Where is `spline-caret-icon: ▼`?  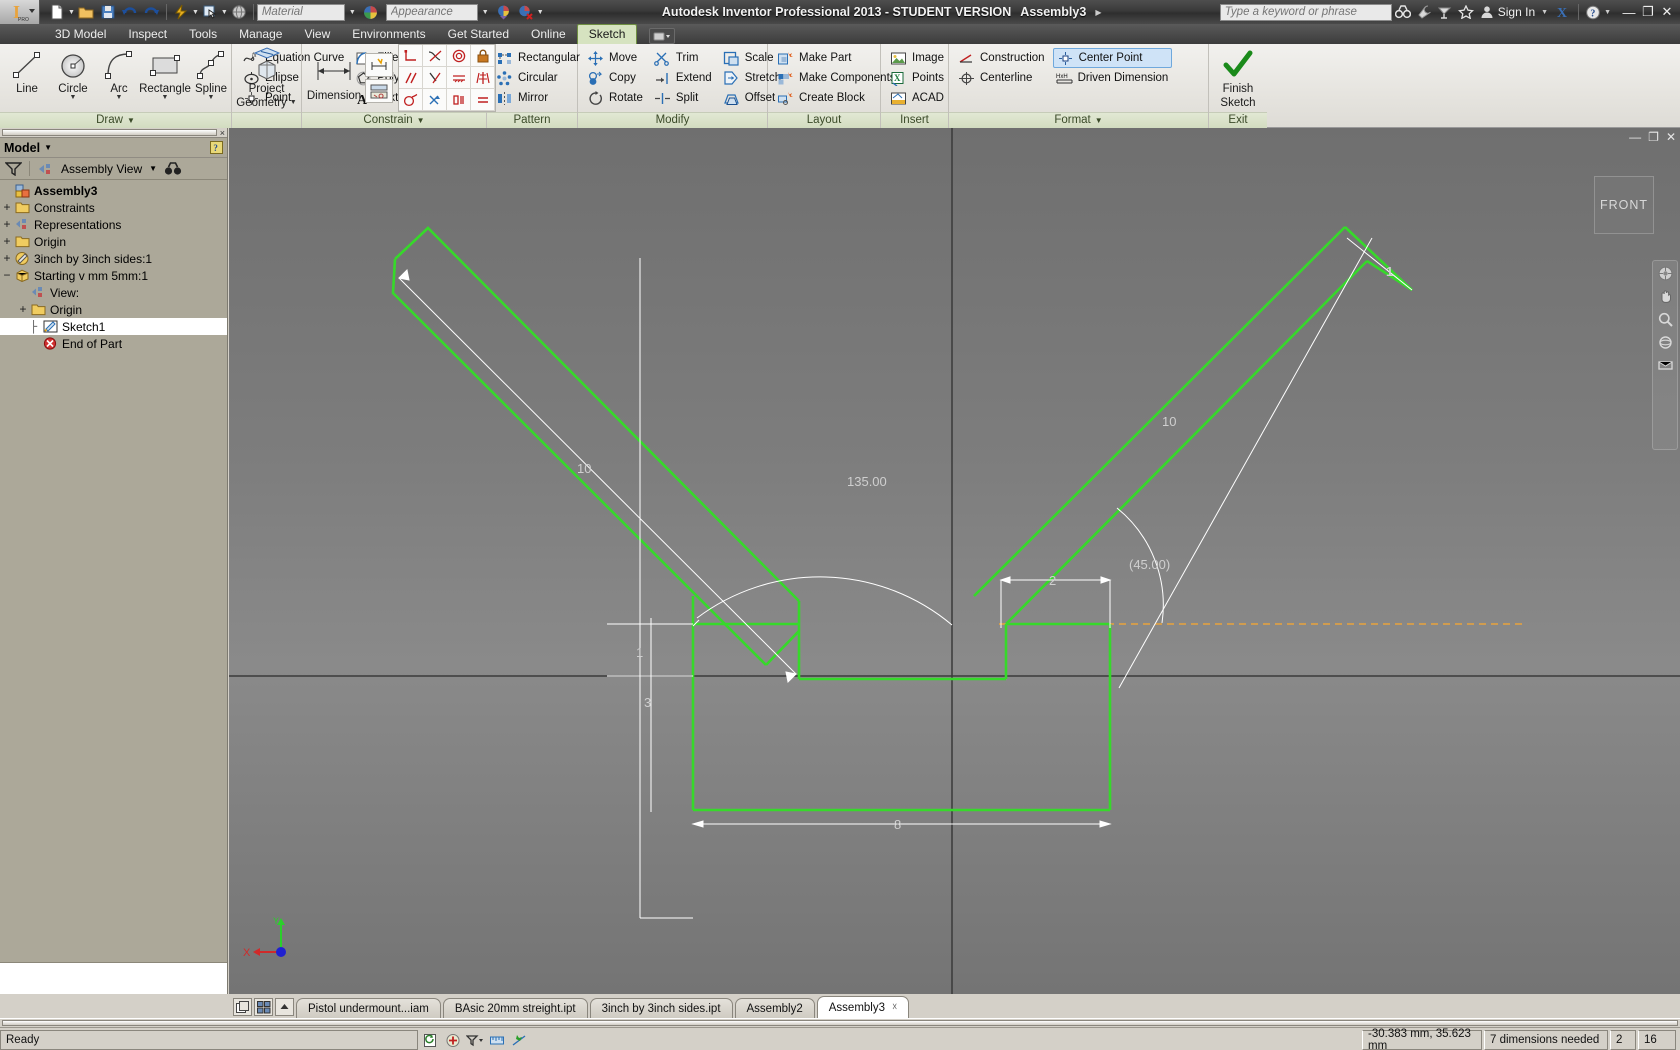
spline-caret-icon: ▼ is located at coordinates (211, 97).